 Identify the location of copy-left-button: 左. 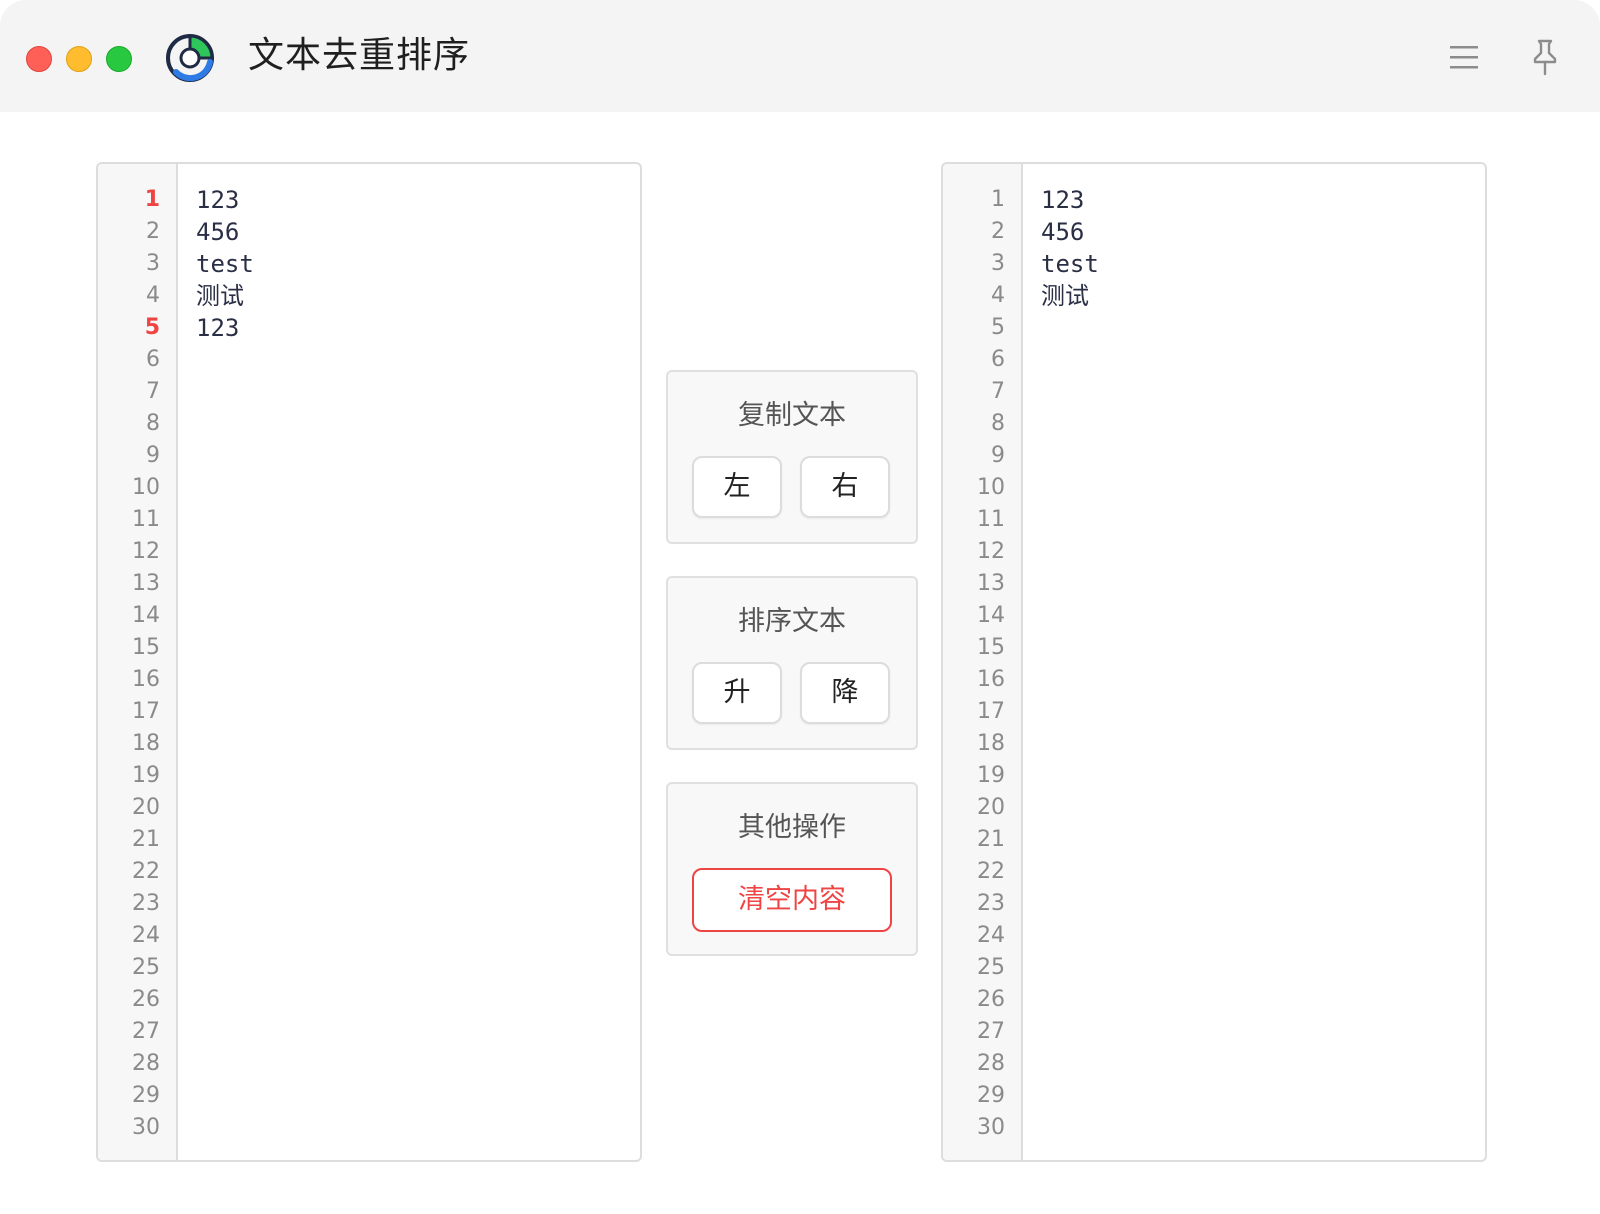
(737, 487).